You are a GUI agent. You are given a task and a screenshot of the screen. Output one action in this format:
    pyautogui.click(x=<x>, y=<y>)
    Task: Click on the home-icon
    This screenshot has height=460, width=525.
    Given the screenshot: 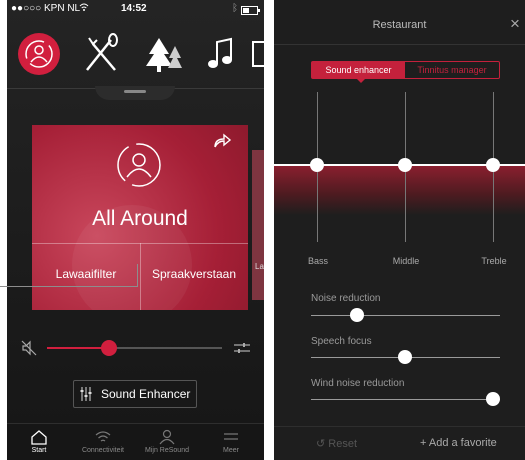 What is the action you would take?
    pyautogui.click(x=39, y=437)
    